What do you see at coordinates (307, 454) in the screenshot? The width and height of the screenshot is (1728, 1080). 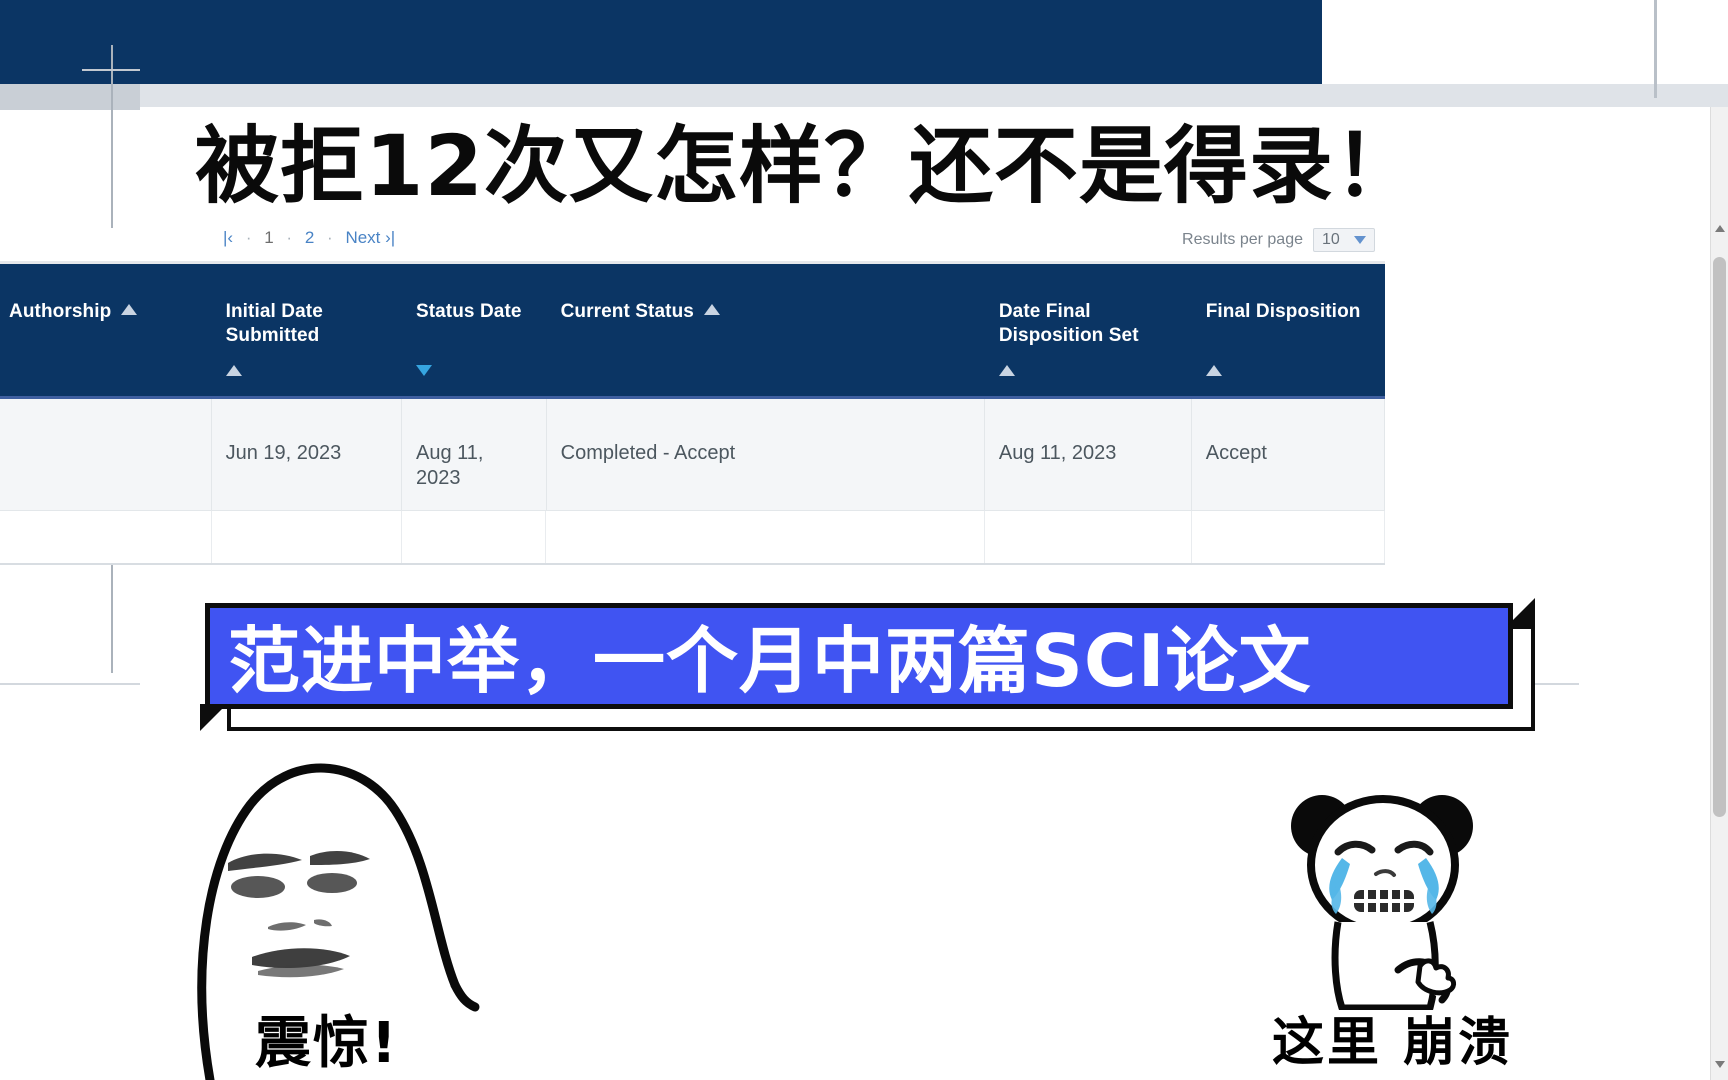 I see `cell-initial-date-submitted: Jun 19, 2023` at bounding box center [307, 454].